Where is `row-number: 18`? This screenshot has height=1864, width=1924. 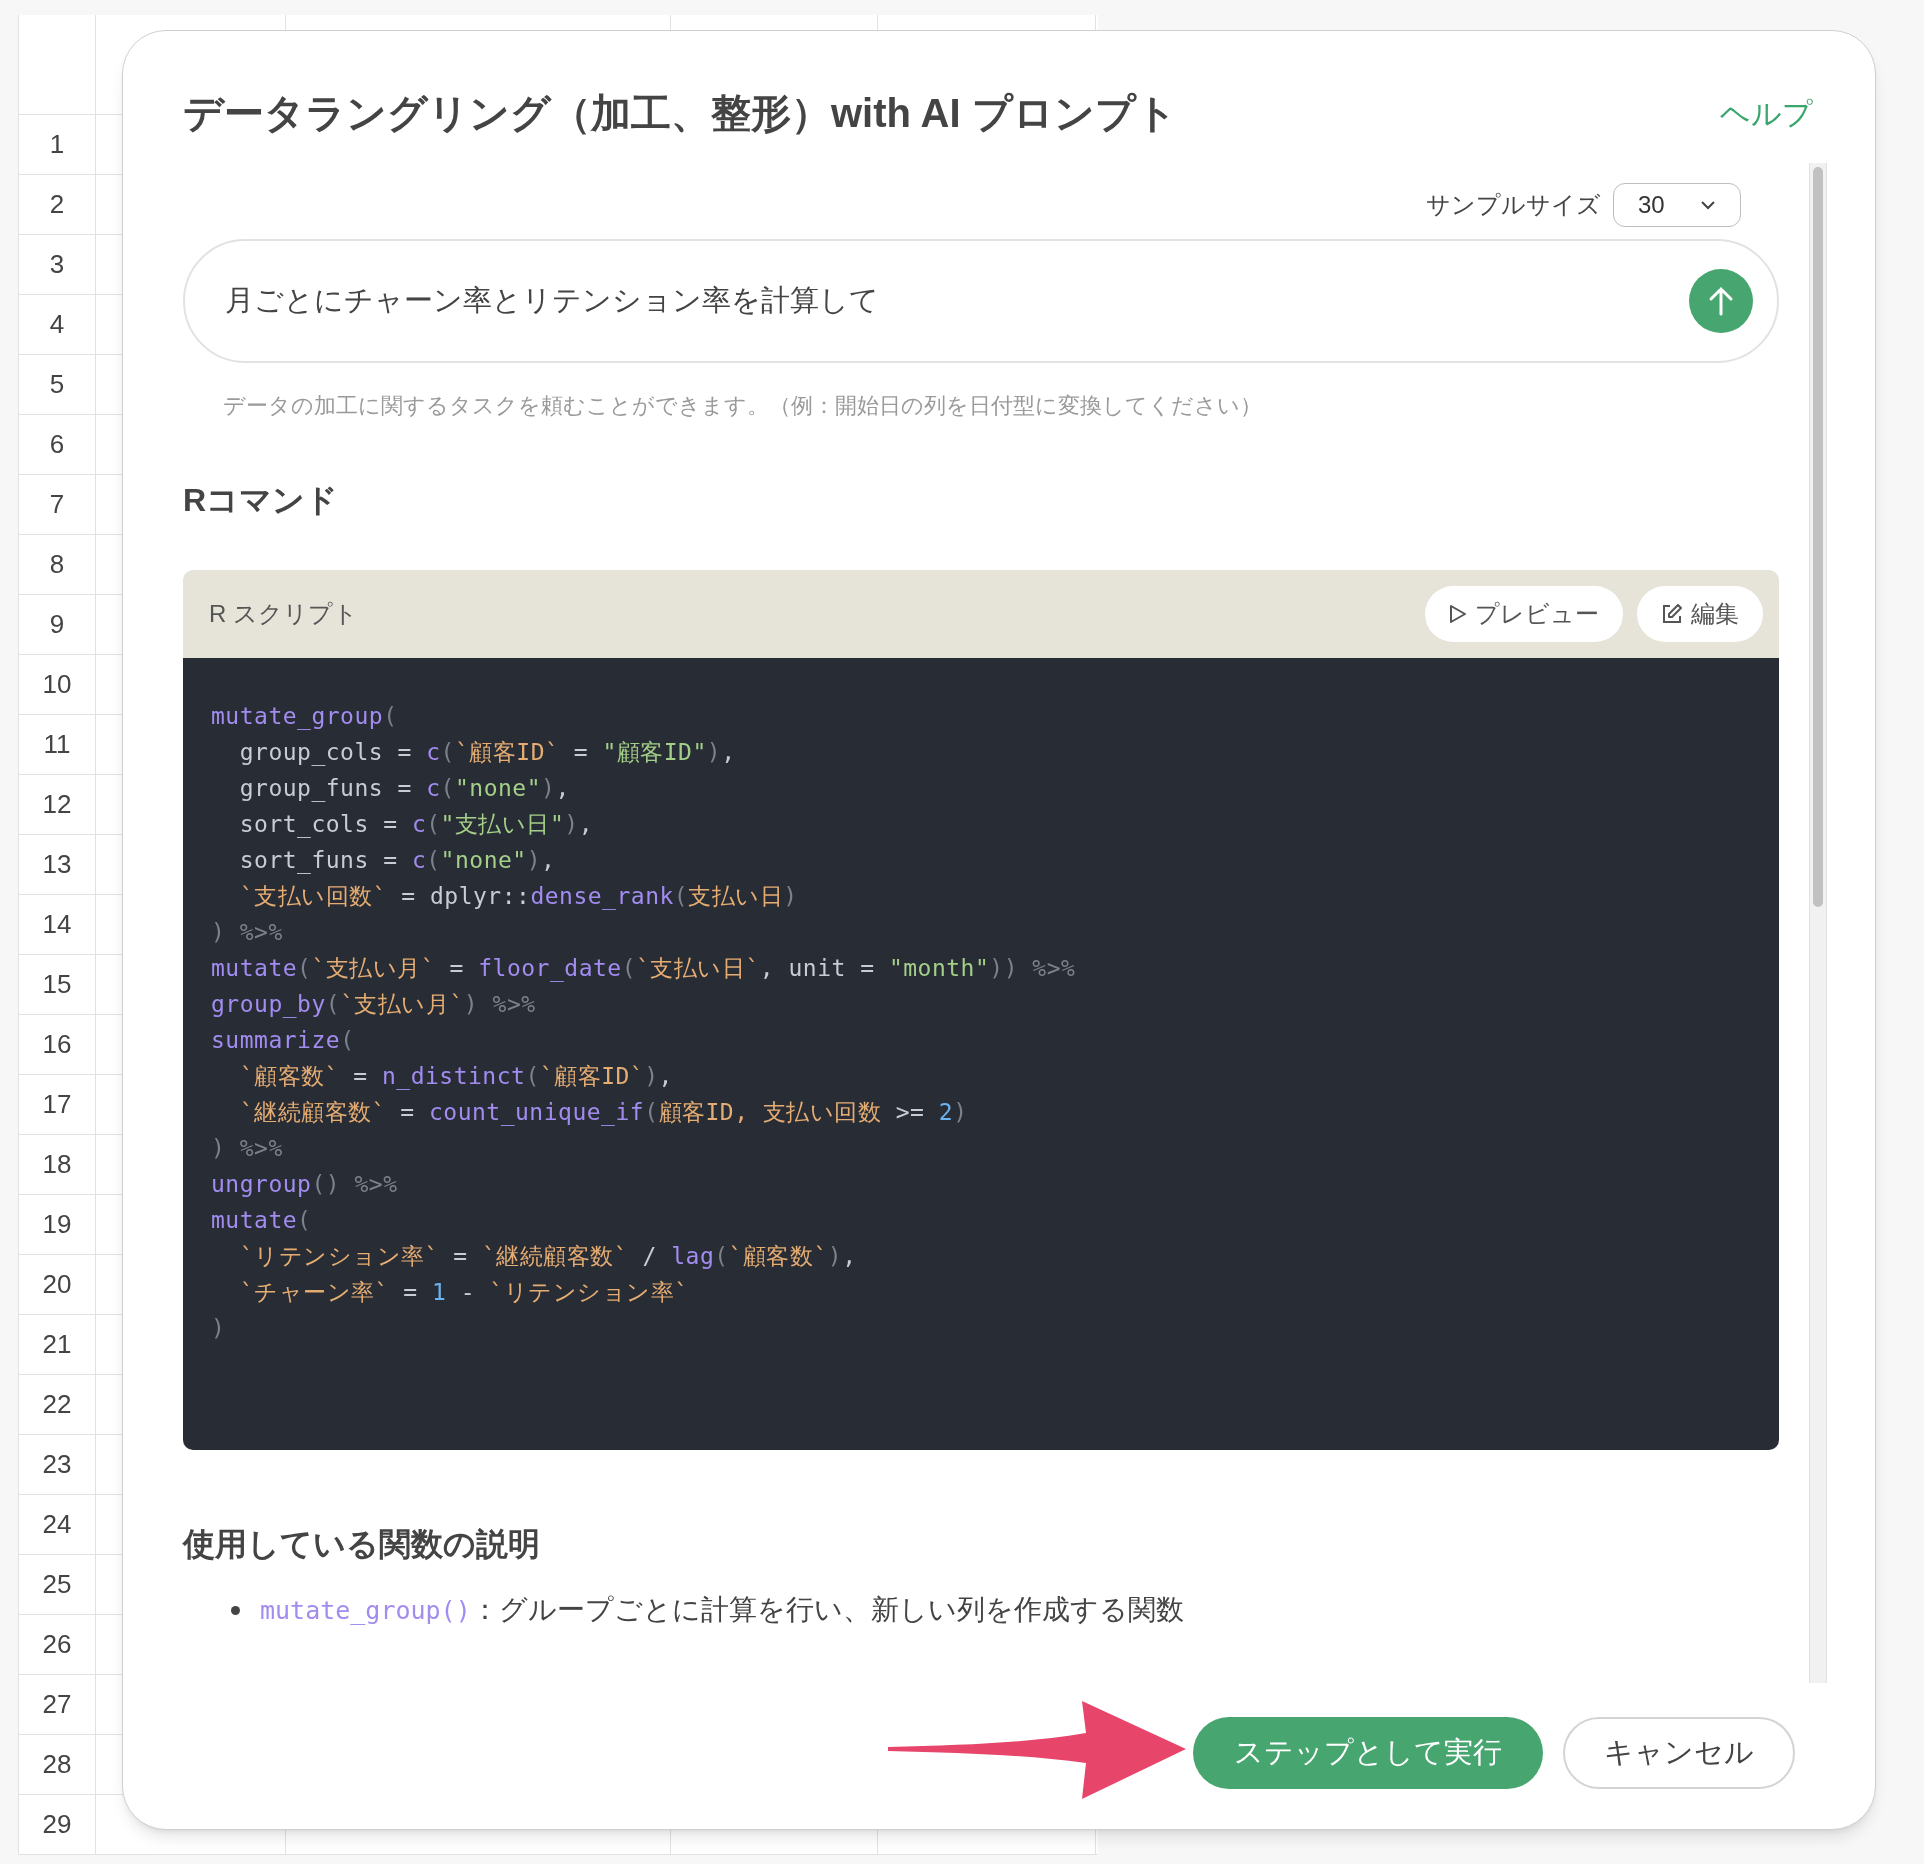
row-number: 18 is located at coordinates (57, 1164).